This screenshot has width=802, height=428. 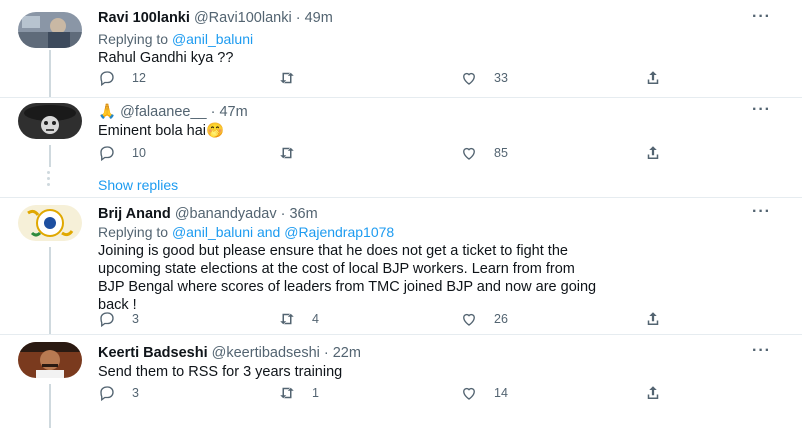 I want to click on like-button: 85, so click(x=484, y=153).